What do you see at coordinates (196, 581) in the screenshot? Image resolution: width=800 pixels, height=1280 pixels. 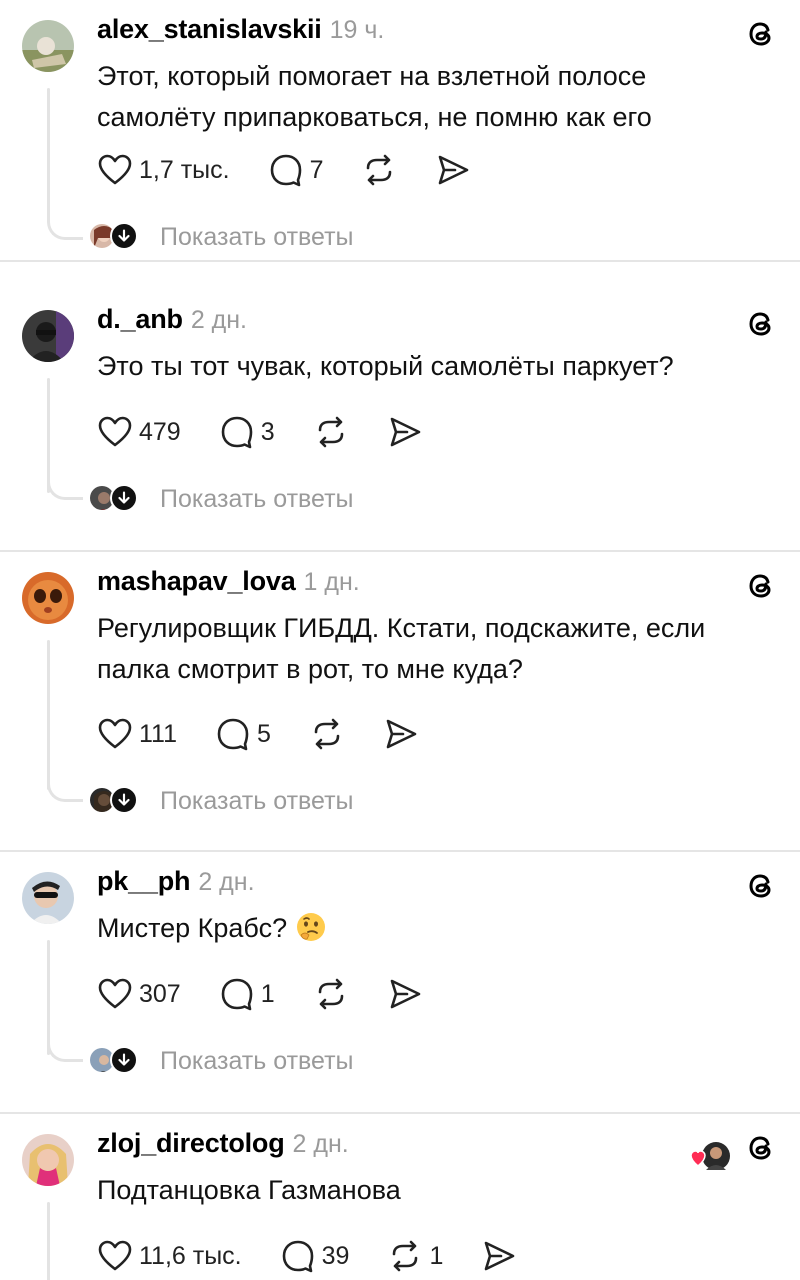 I see `username: mashapav_lova` at bounding box center [196, 581].